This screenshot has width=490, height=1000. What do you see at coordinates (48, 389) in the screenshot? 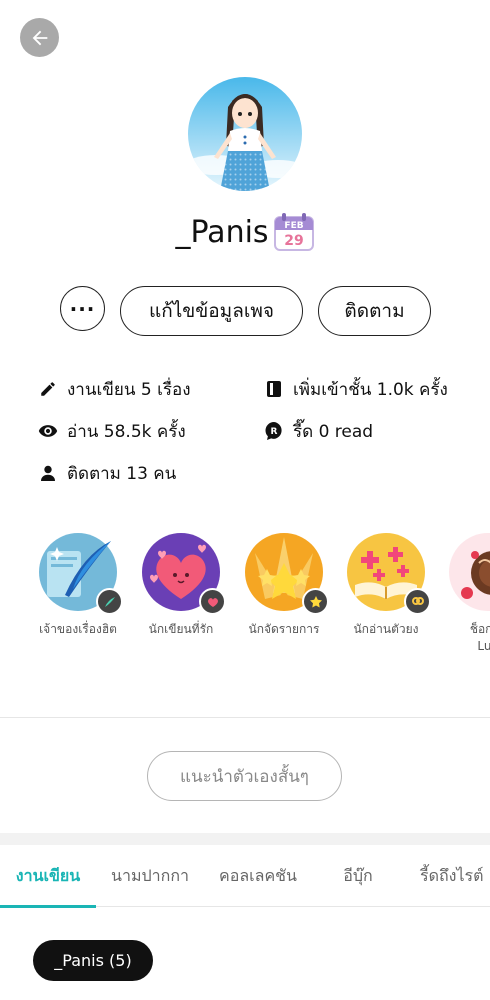
I see `pencil-icon` at bounding box center [48, 389].